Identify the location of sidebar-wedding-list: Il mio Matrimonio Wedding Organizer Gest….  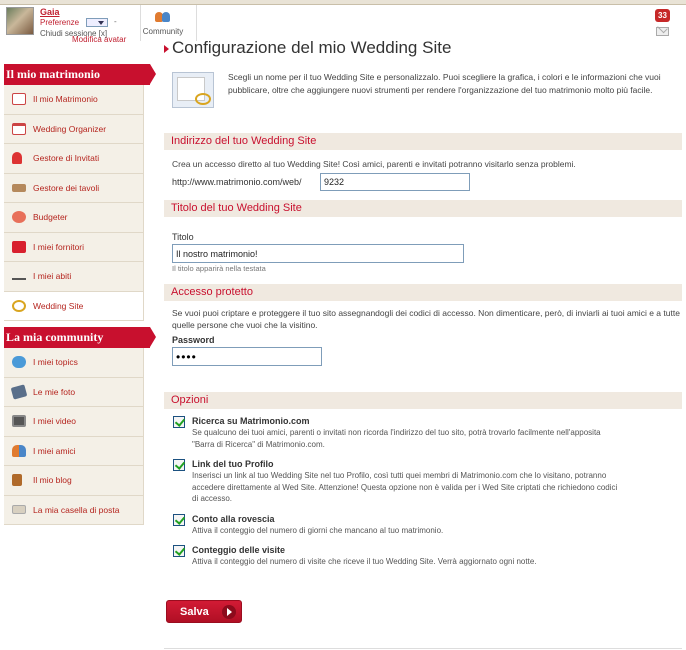
(74, 203).